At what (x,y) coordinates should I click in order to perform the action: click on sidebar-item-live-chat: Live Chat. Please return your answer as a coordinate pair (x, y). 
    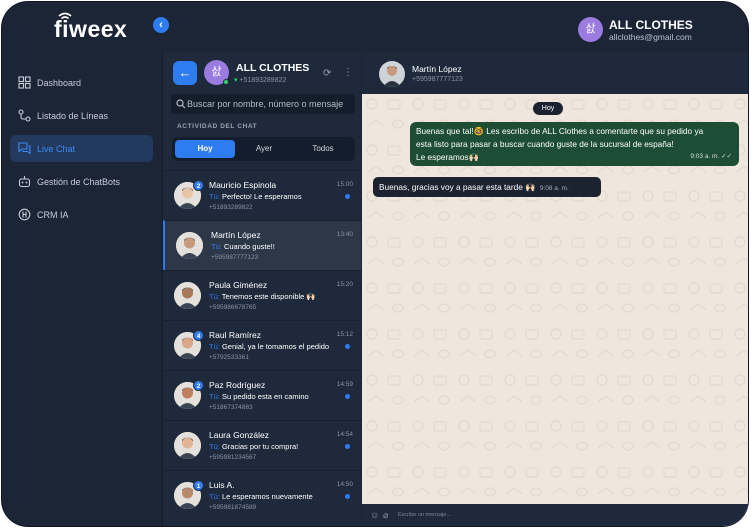
    Looking at the image, I should click on (81, 148).